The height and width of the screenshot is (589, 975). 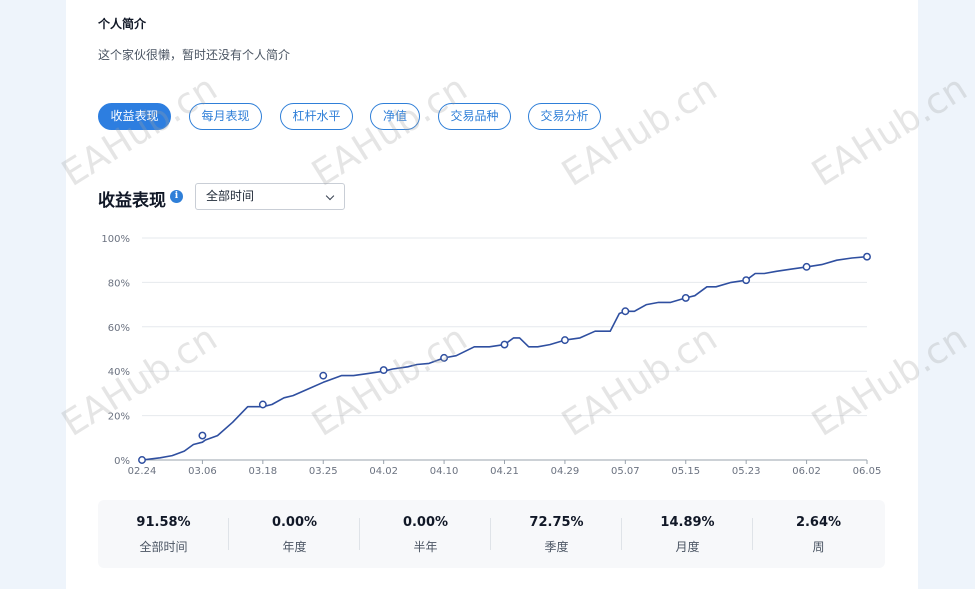 What do you see at coordinates (444, 471) in the screenshot?
I see `x-tick-label: 04.10` at bounding box center [444, 471].